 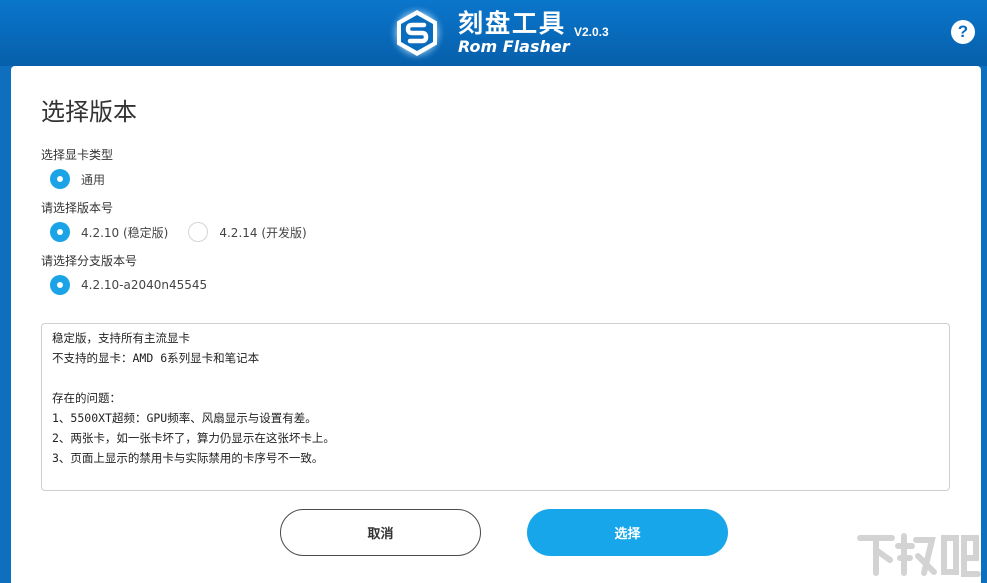 I want to click on branch-options: 4.2.10-a2040n45545, so click(x=128, y=285).